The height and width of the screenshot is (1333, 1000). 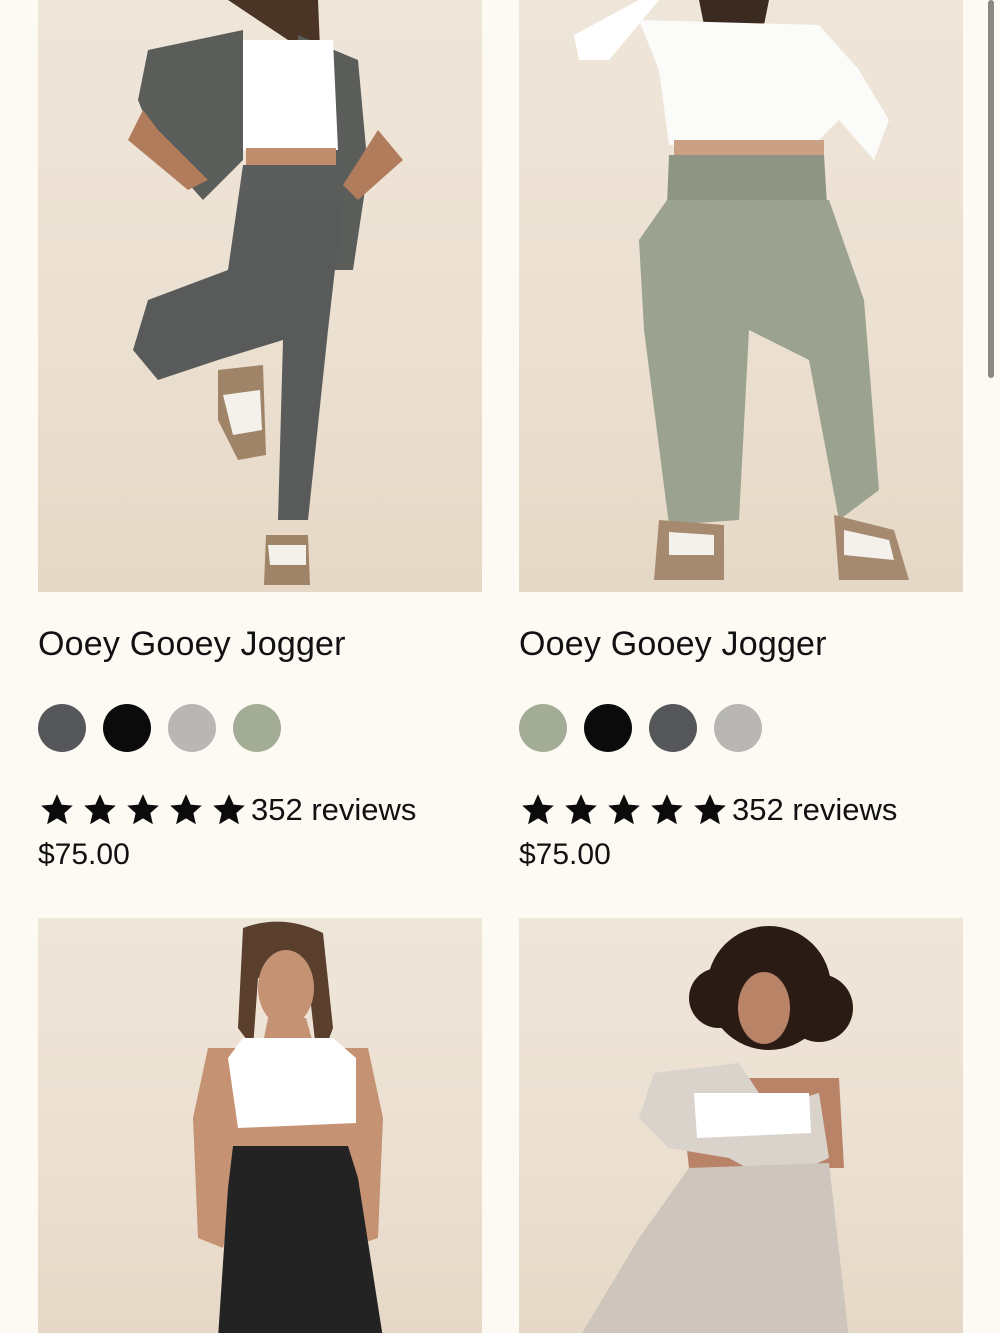 What do you see at coordinates (991, 189) in the screenshot?
I see `scrollbar` at bounding box center [991, 189].